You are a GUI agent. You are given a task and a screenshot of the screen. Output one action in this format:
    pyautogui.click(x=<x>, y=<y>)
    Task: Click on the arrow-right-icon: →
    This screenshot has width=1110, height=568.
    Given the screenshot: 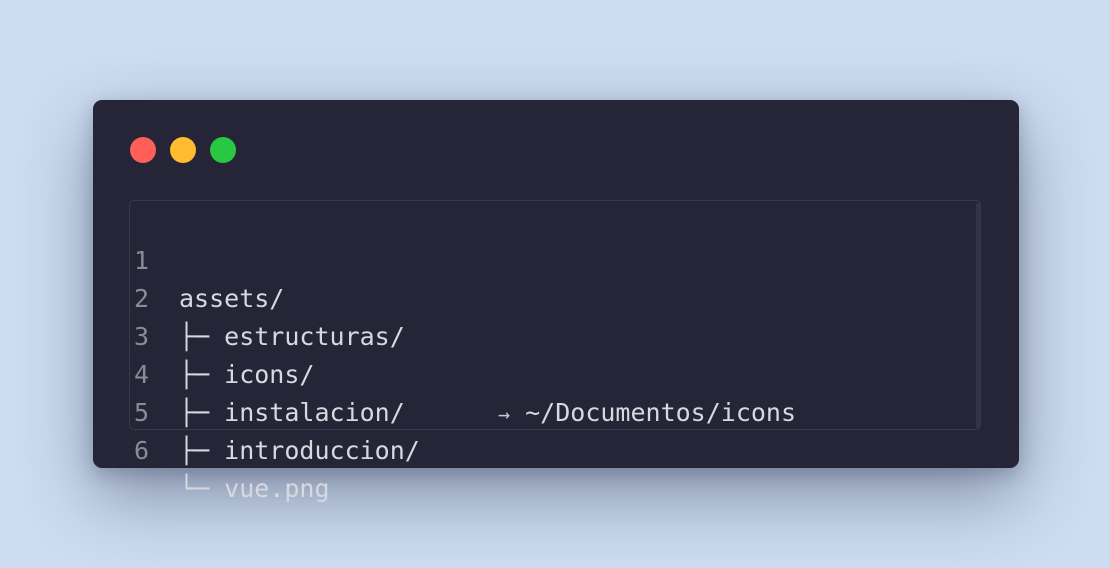 What is the action you would take?
    pyautogui.click(x=504, y=414)
    